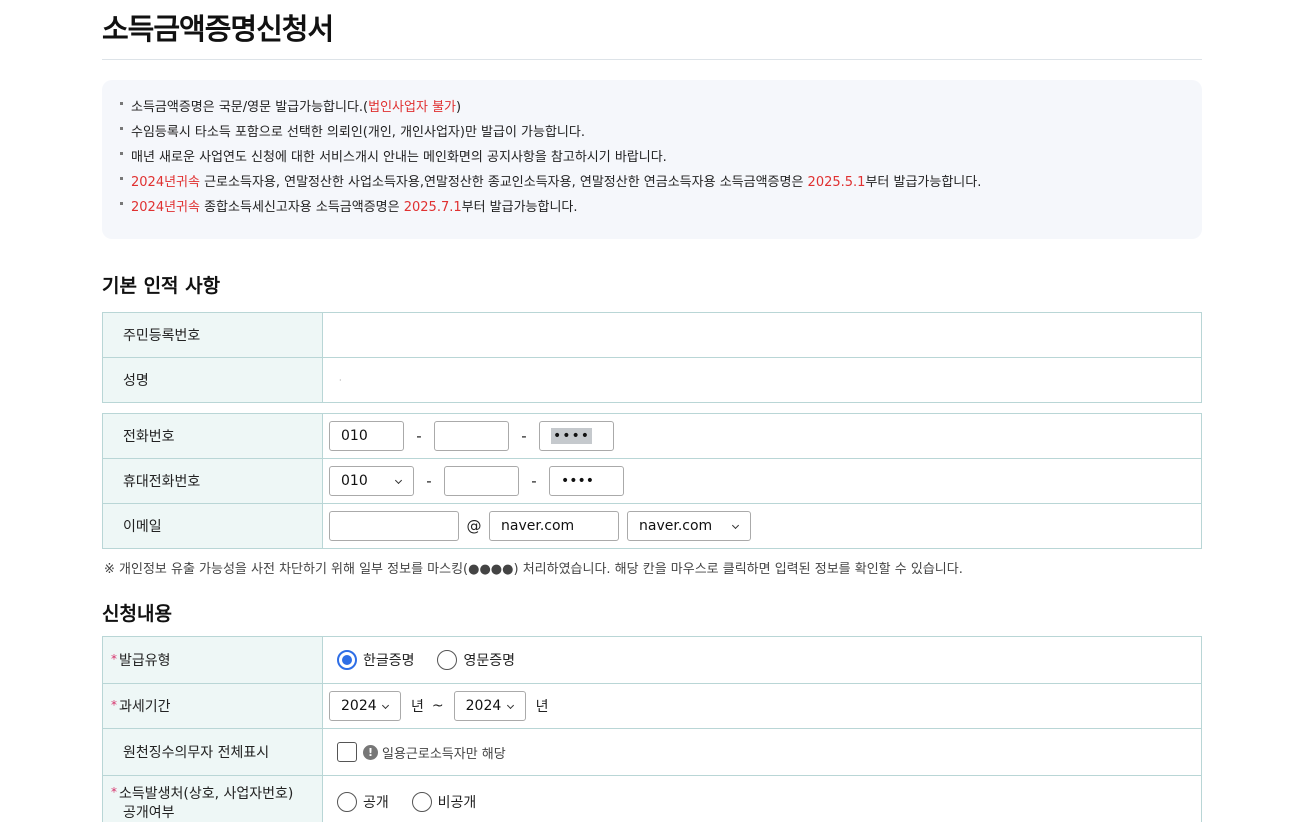 This screenshot has height=822, width=1305. I want to click on mobile-last-input: ••••, so click(586, 481).